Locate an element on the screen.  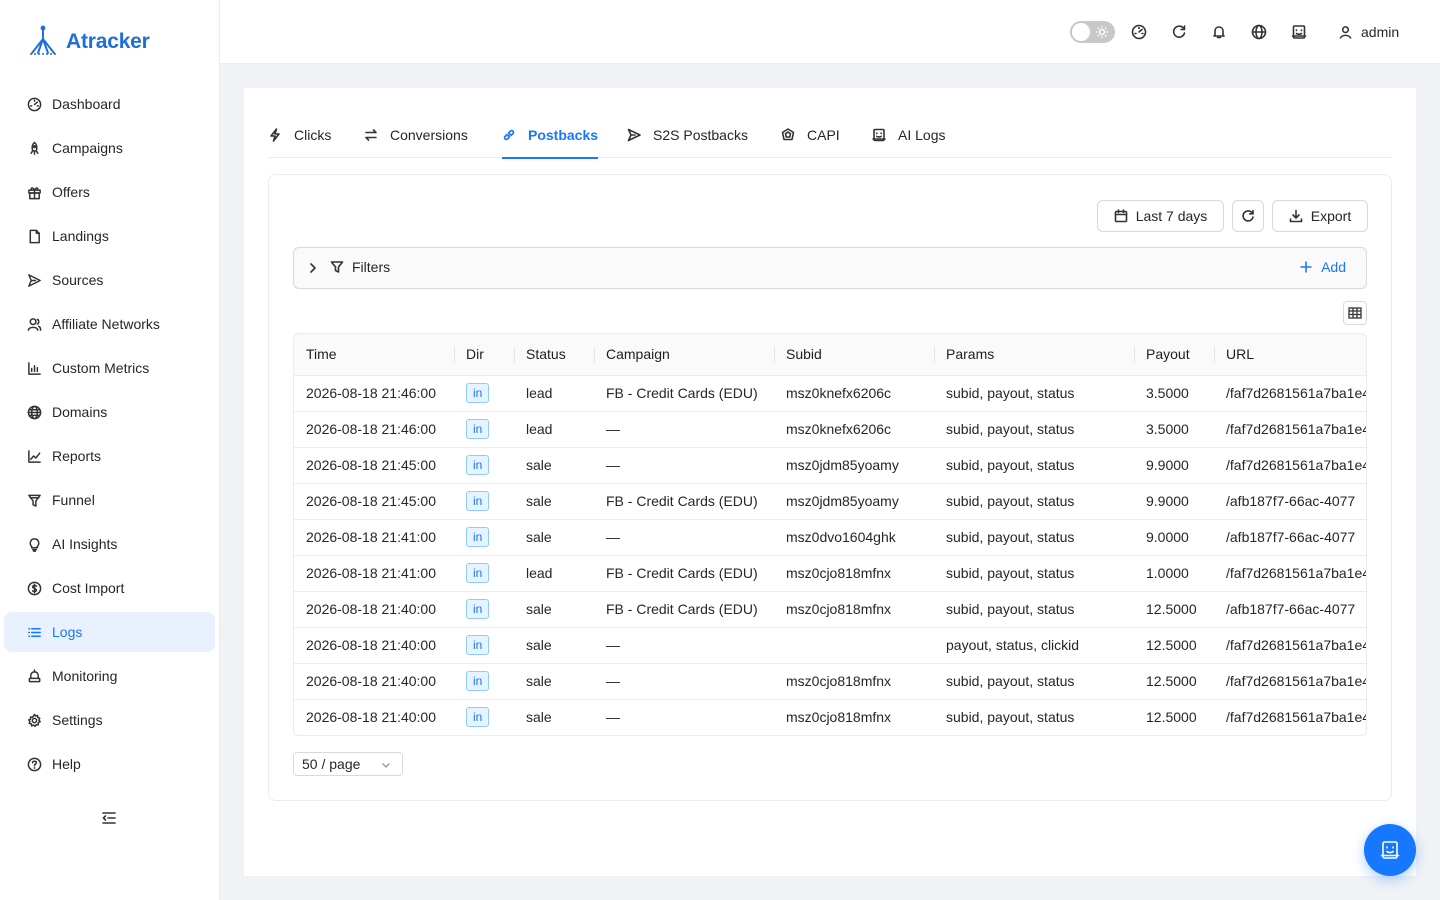
column-header-dir: Dir is located at coordinates (484, 355).